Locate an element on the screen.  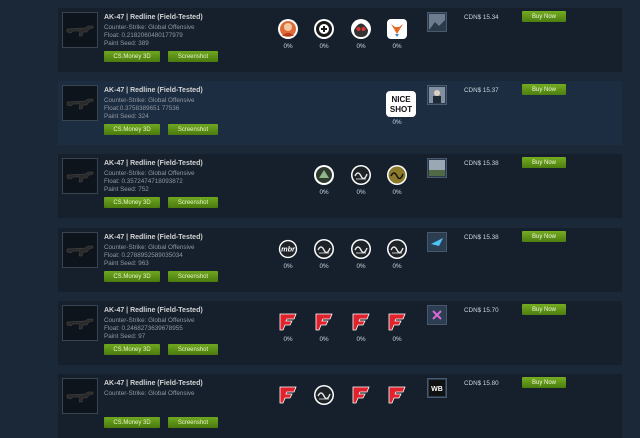
round-team-sticker is located at coordinates (324, 175).